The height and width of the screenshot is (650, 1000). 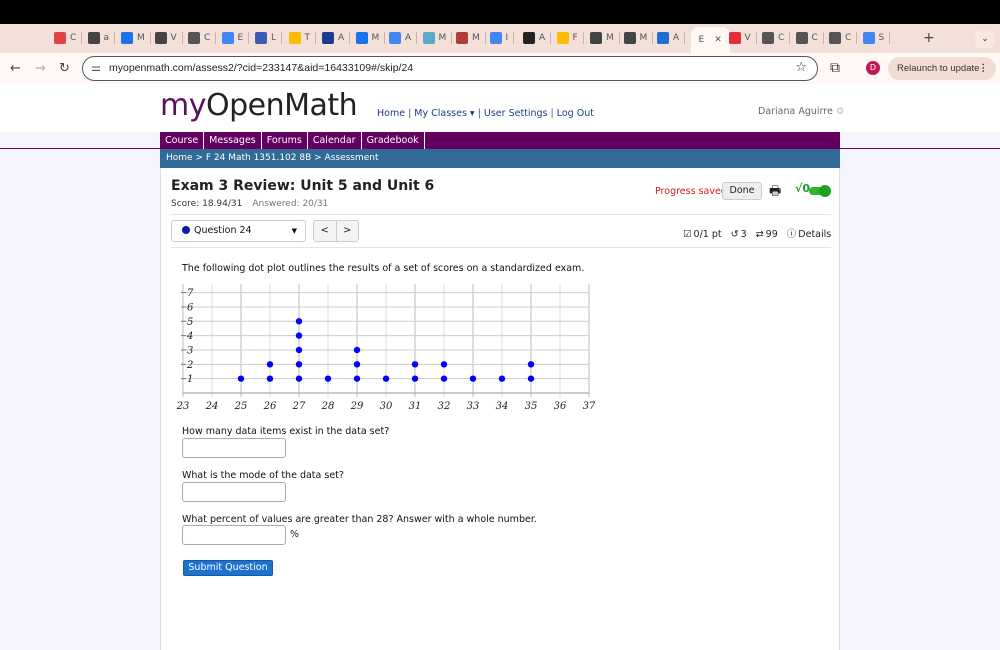 I want to click on brain-icon, so click(x=428, y=38).